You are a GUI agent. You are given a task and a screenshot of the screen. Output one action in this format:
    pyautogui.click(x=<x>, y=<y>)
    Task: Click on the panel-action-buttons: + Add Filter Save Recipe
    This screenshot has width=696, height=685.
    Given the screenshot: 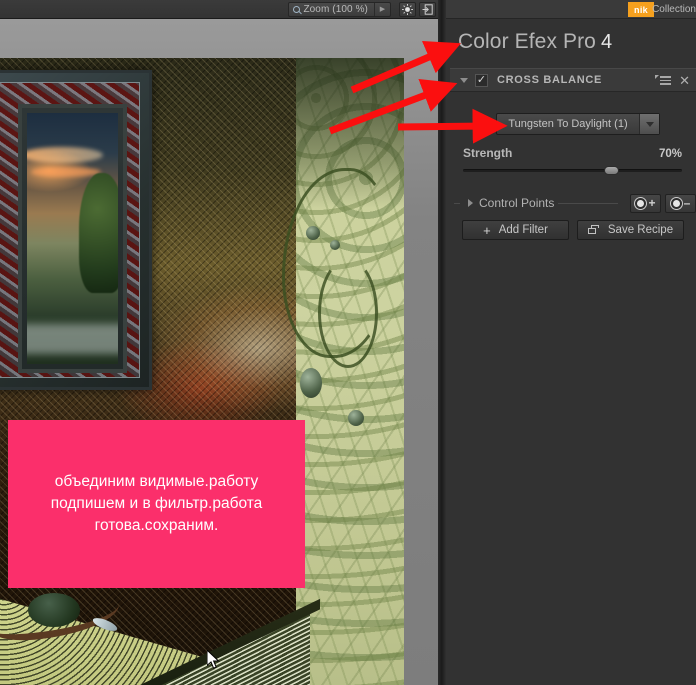 What is the action you would take?
    pyautogui.click(x=573, y=230)
    